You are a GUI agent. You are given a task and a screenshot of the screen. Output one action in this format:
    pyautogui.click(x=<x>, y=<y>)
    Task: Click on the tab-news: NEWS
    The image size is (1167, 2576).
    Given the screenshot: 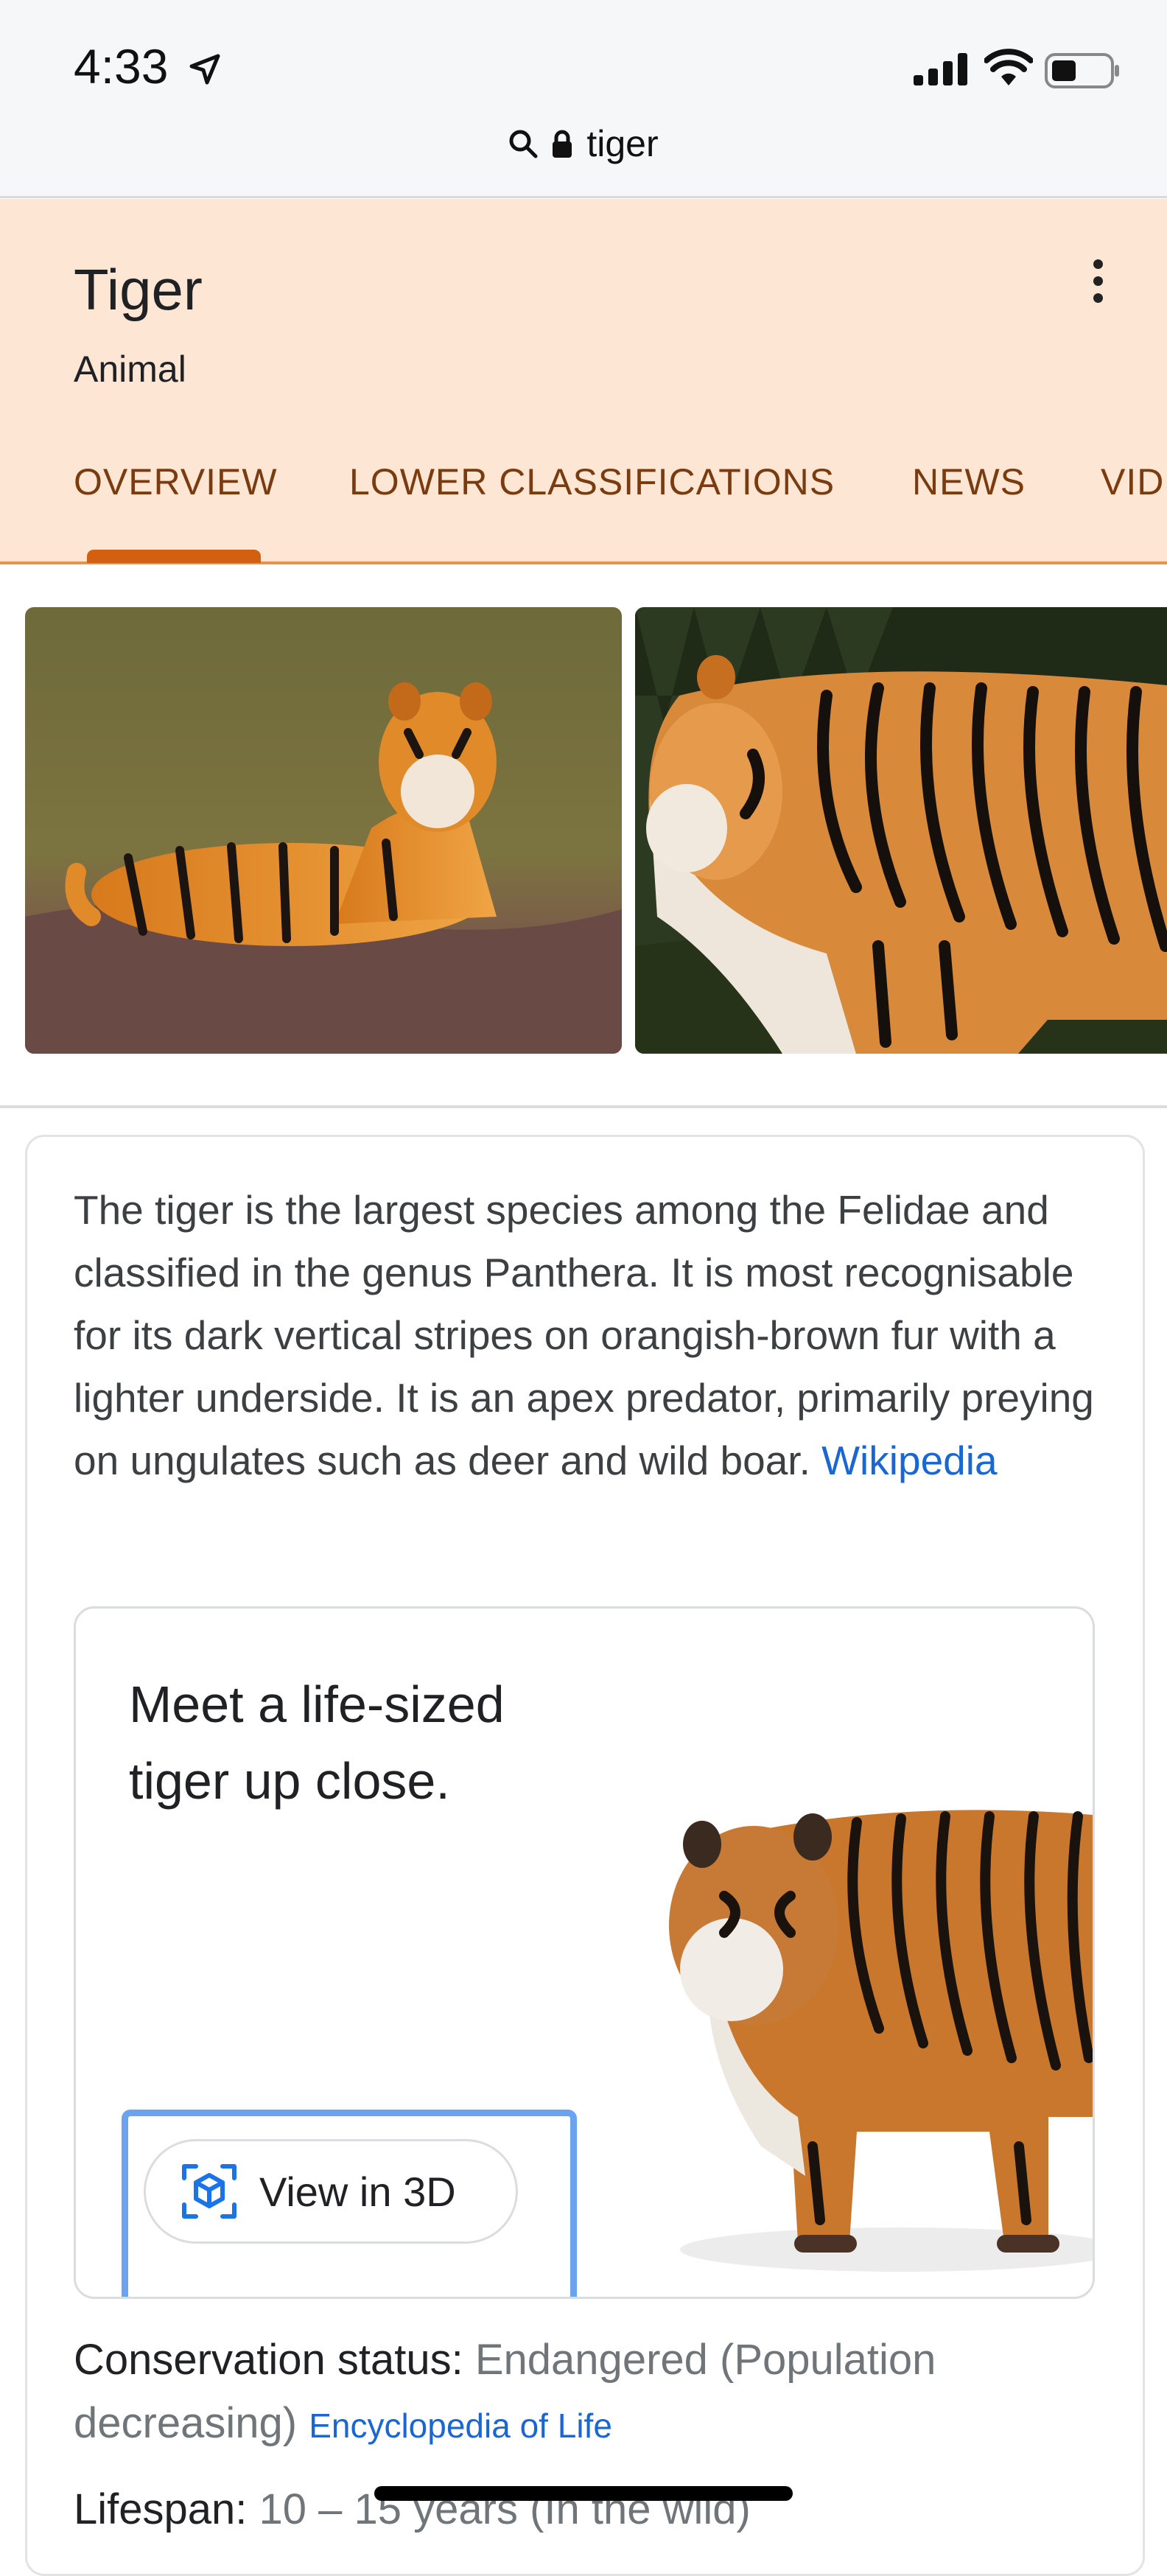 What is the action you would take?
    pyautogui.click(x=969, y=482)
    